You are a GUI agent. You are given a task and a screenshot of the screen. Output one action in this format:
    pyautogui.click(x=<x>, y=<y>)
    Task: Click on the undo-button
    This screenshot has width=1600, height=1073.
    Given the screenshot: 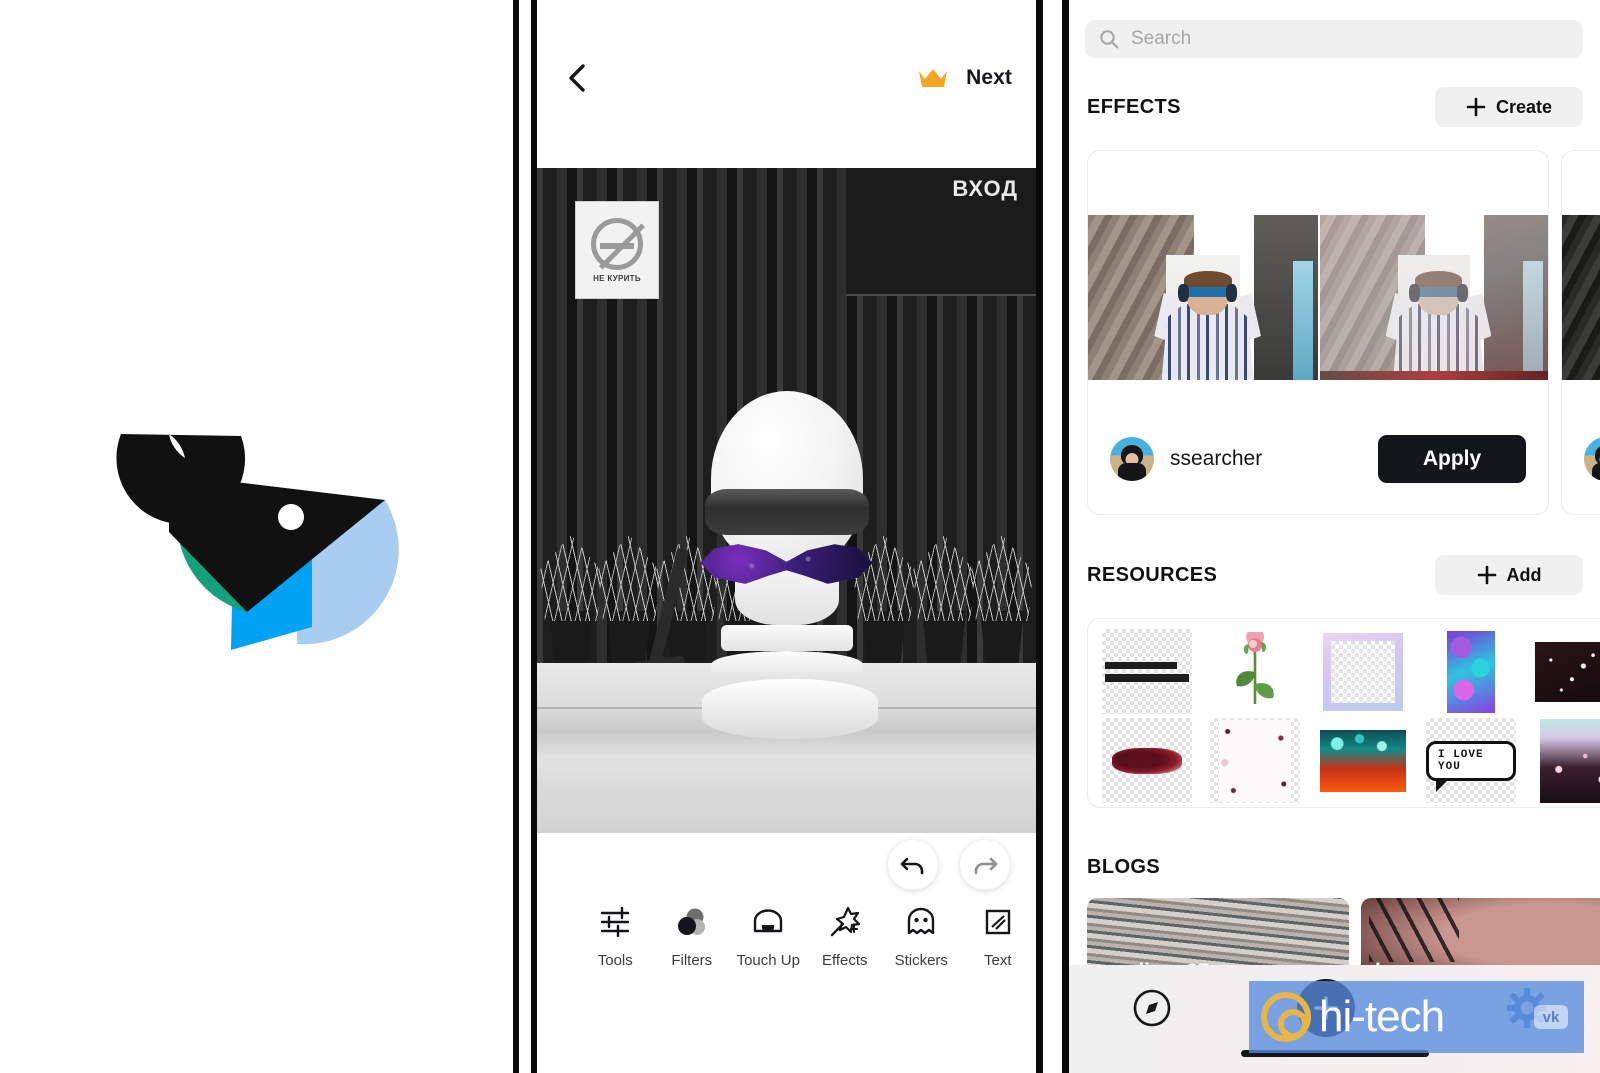 What is the action you would take?
    pyautogui.click(x=913, y=865)
    